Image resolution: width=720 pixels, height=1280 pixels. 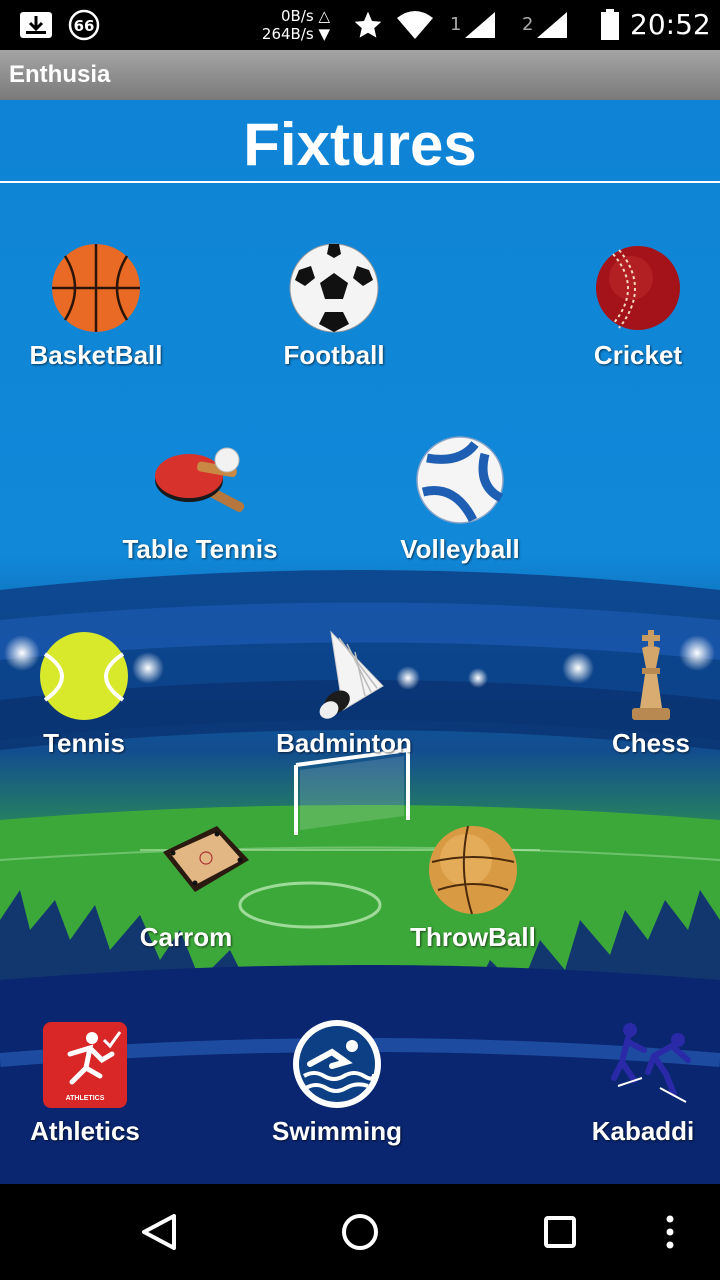 I want to click on overflow-menu-icon, so click(x=670, y=1232).